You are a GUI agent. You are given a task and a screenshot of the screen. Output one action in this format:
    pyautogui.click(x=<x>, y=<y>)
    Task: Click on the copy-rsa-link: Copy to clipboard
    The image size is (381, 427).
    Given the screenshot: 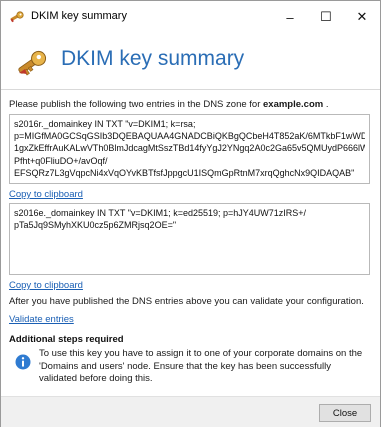 What is the action you would take?
    pyautogui.click(x=46, y=194)
    